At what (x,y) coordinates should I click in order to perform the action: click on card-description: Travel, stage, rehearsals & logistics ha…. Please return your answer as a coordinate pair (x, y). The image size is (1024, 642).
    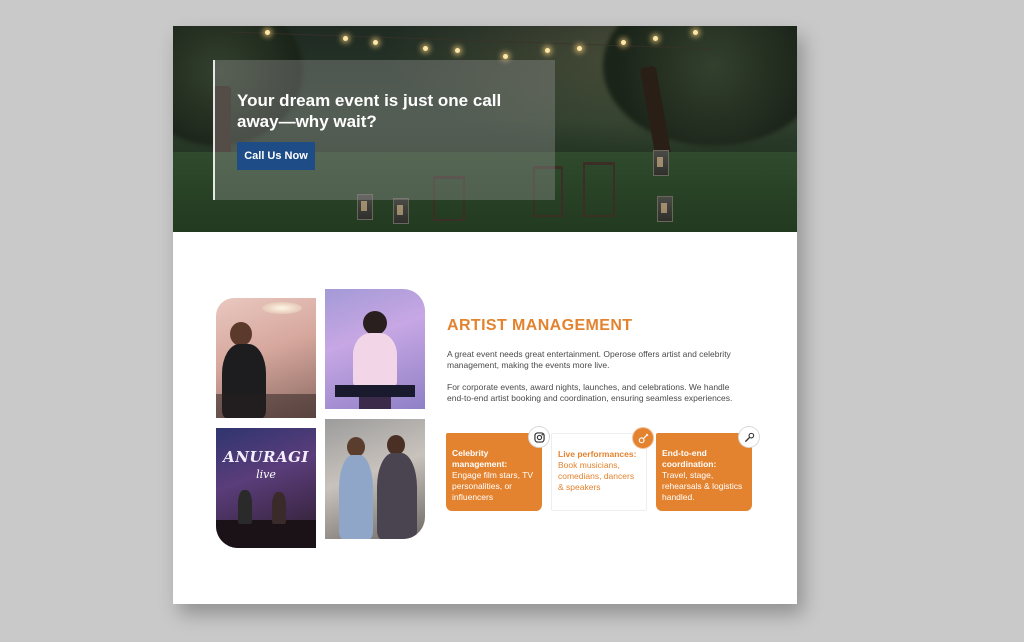
    Looking at the image, I should click on (702, 486).